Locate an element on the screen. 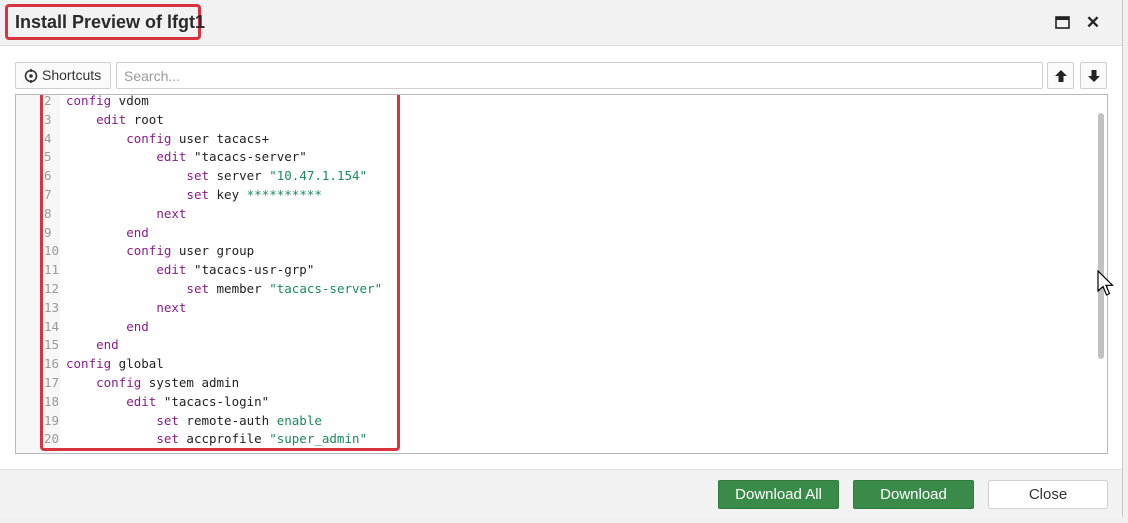  code-line: 20 set accprofile "super_admin" is located at coordinates (556, 439).